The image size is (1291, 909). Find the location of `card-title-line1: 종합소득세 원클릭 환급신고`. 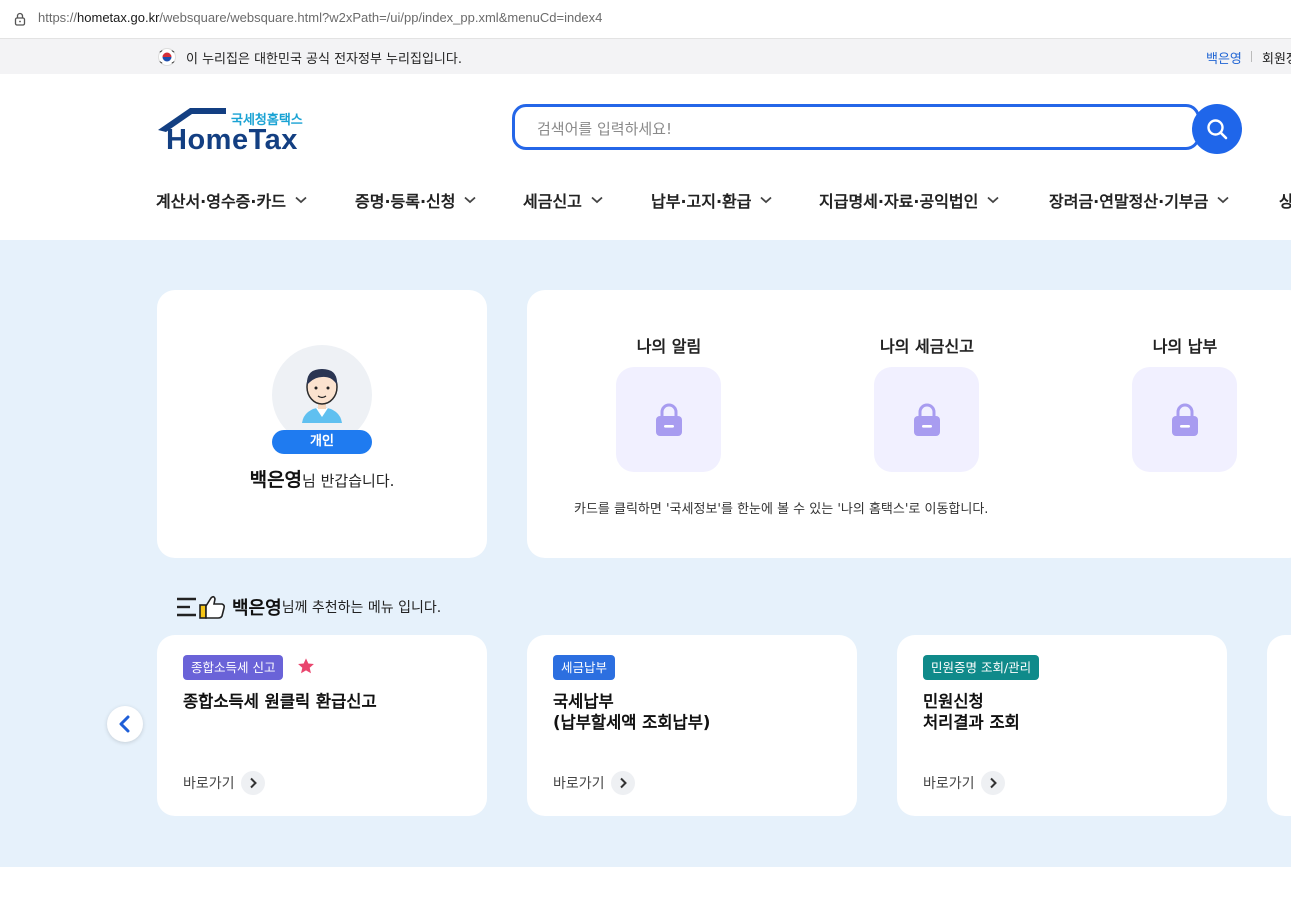

card-title-line1: 종합소득세 원클릭 환급신고 is located at coordinates (280, 701).